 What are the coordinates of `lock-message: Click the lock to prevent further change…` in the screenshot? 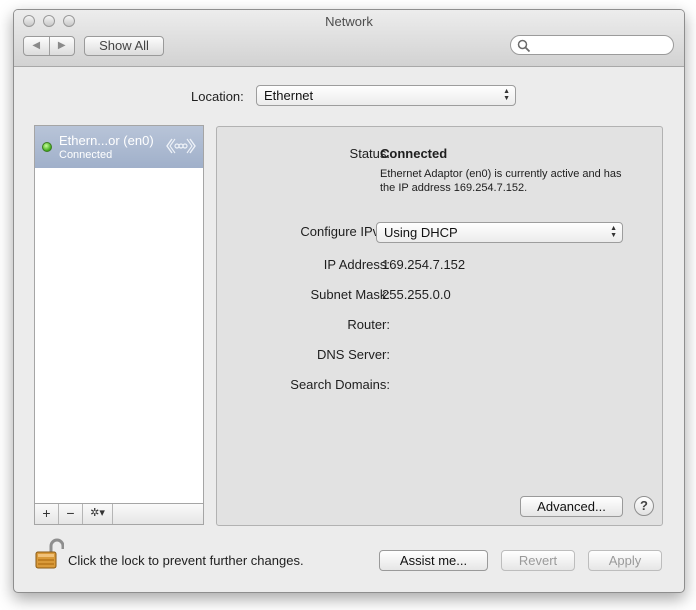 It's located at (186, 560).